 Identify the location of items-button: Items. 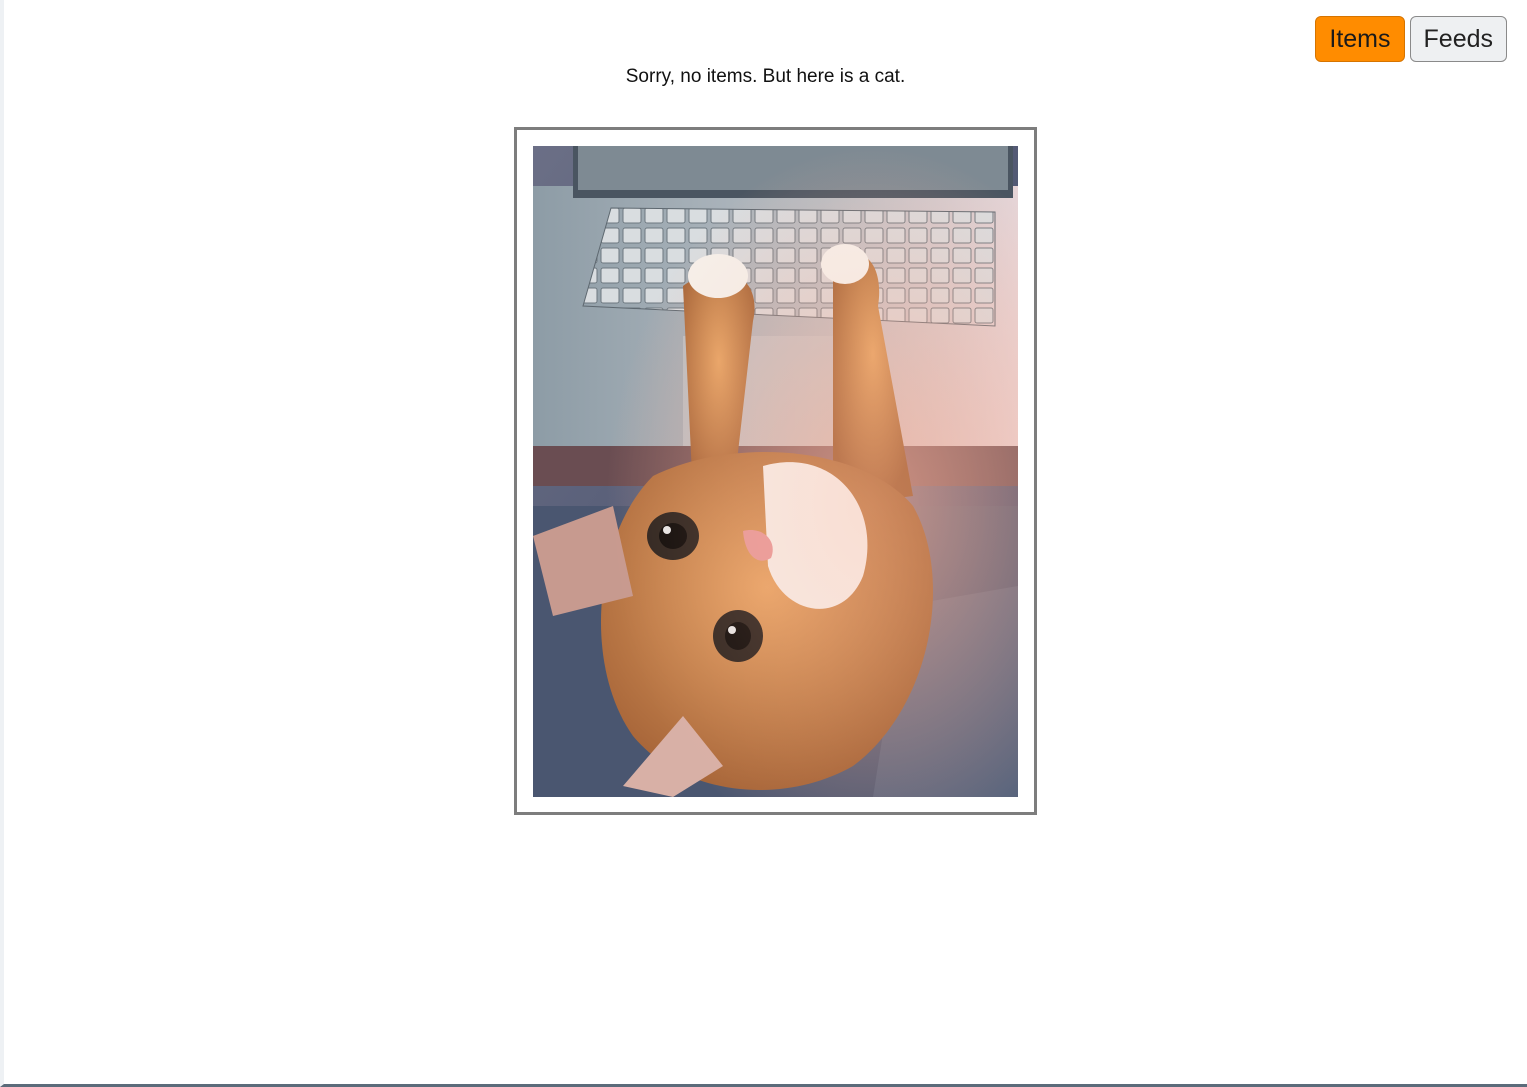
(1360, 39).